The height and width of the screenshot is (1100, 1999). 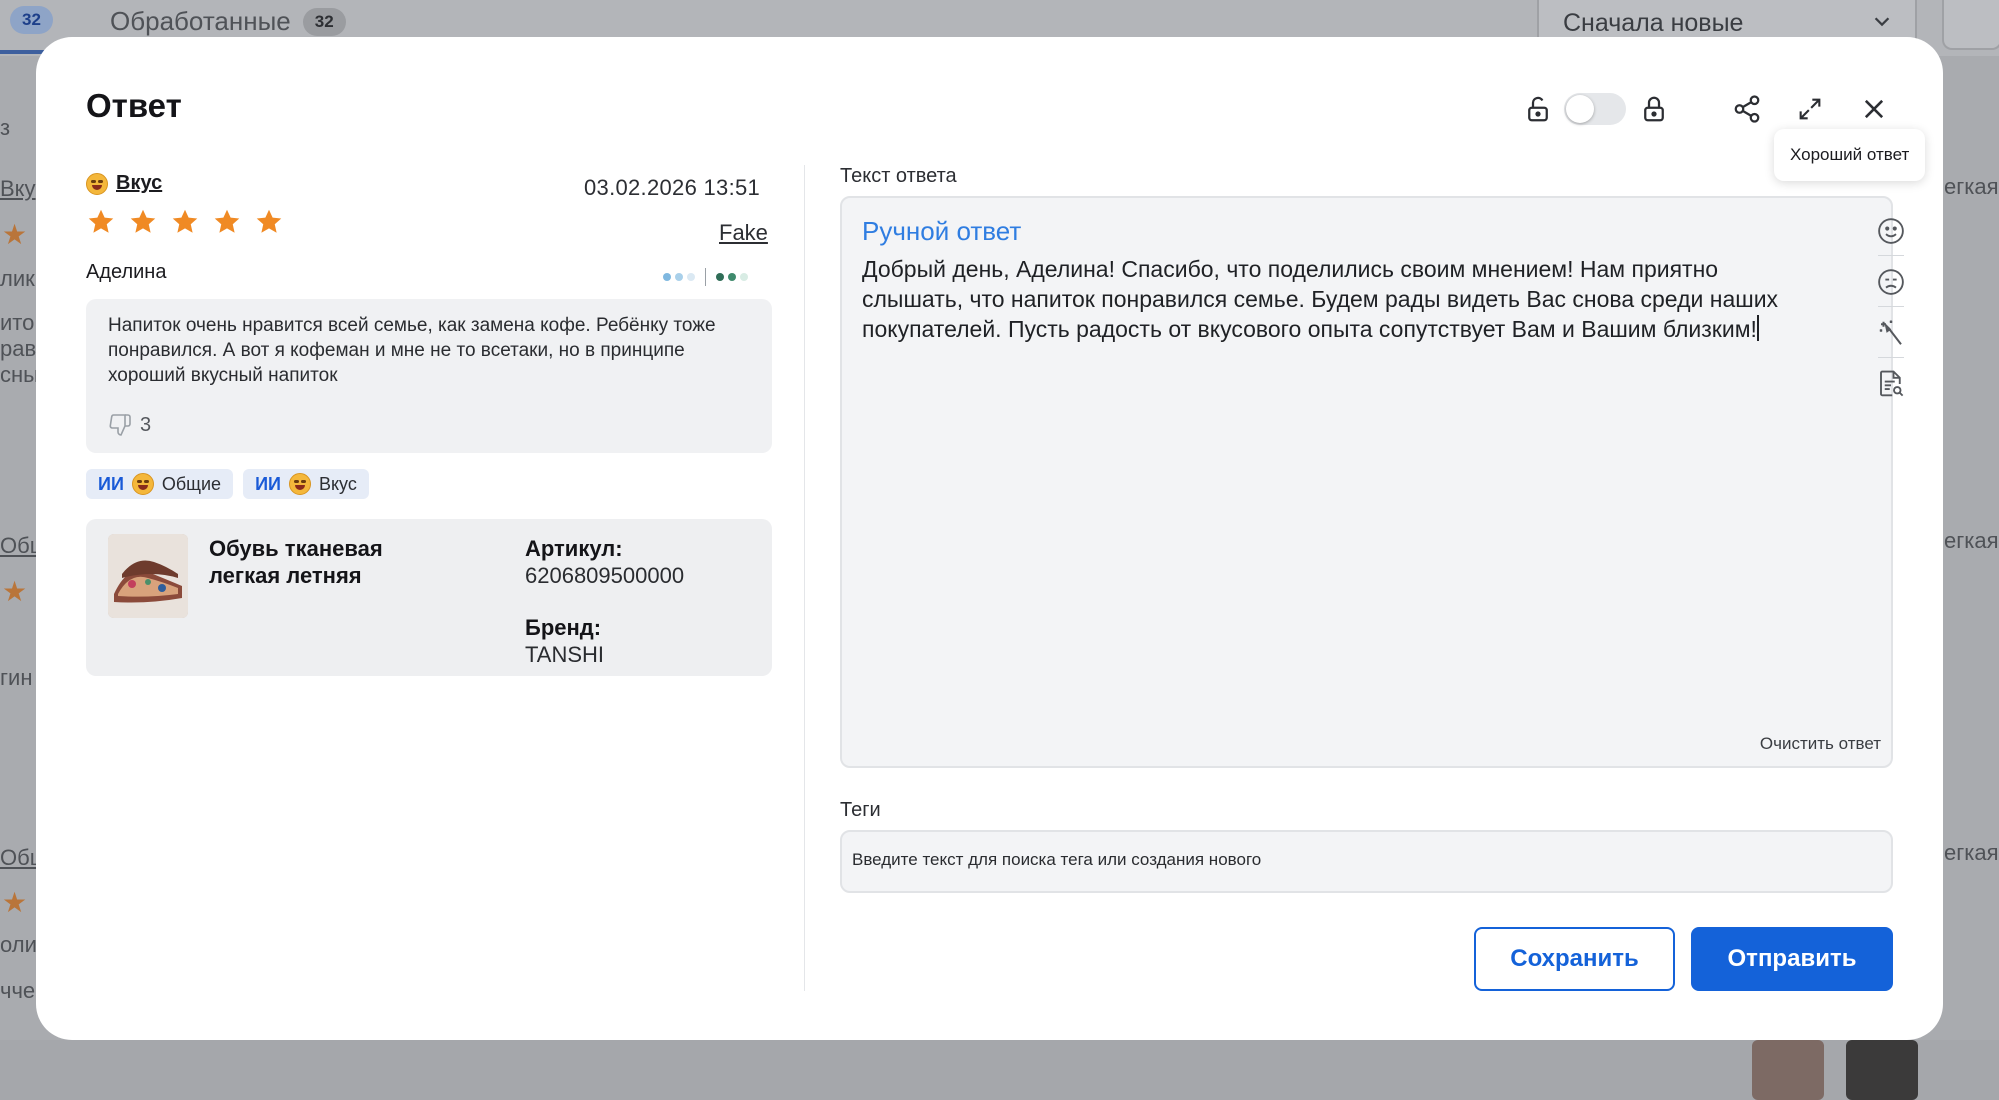 What do you see at coordinates (191, 483) in the screenshot?
I see `chip-label: Общие` at bounding box center [191, 483].